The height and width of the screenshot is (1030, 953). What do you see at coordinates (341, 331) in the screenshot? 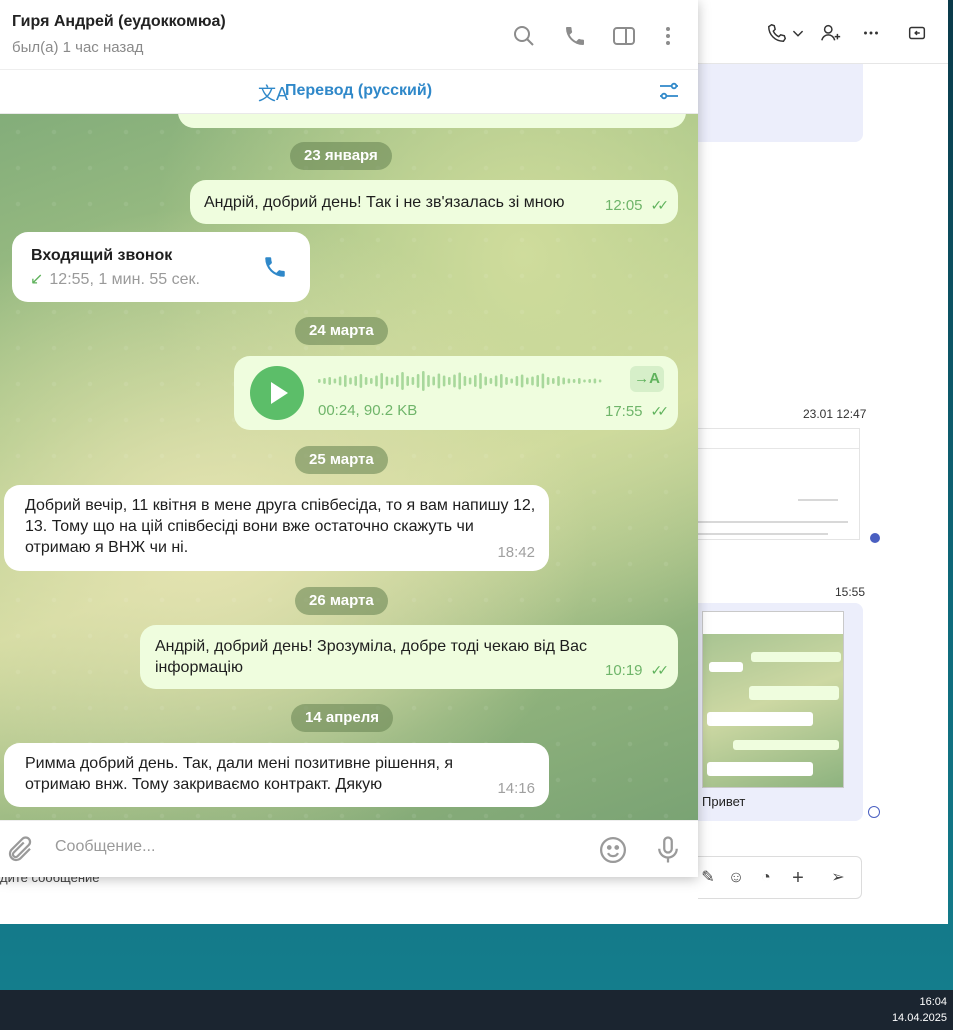
I see `date-separator: 24 марта` at bounding box center [341, 331].